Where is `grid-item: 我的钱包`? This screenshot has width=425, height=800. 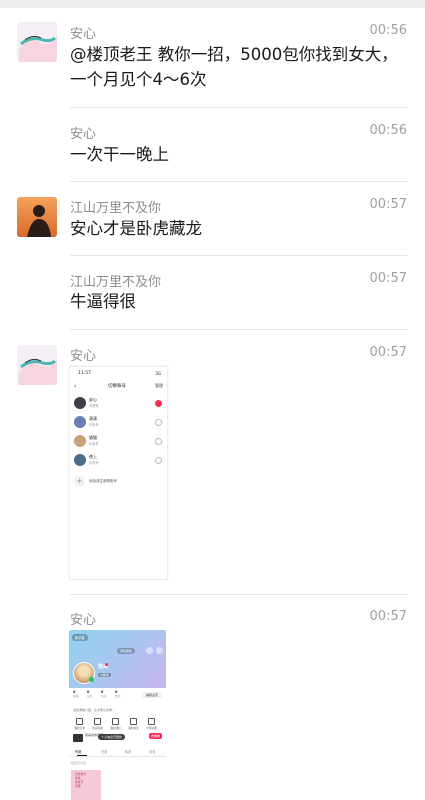 grid-item: 我的钱包 is located at coordinates (115, 724).